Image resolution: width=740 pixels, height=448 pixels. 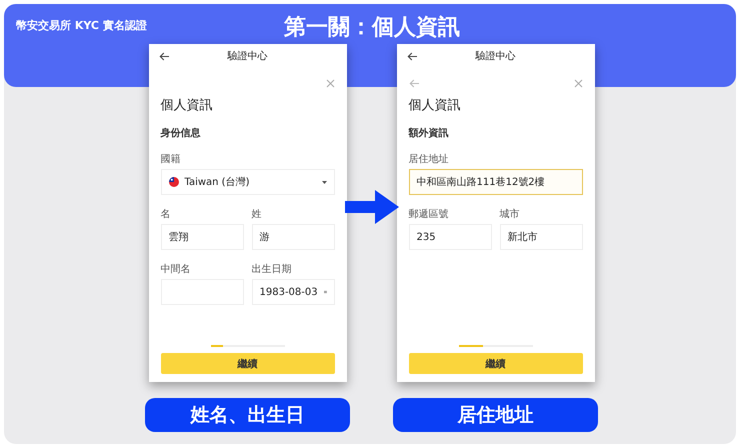 What do you see at coordinates (372, 28) in the screenshot?
I see `page-title: 第一關：個人資訊` at bounding box center [372, 28].